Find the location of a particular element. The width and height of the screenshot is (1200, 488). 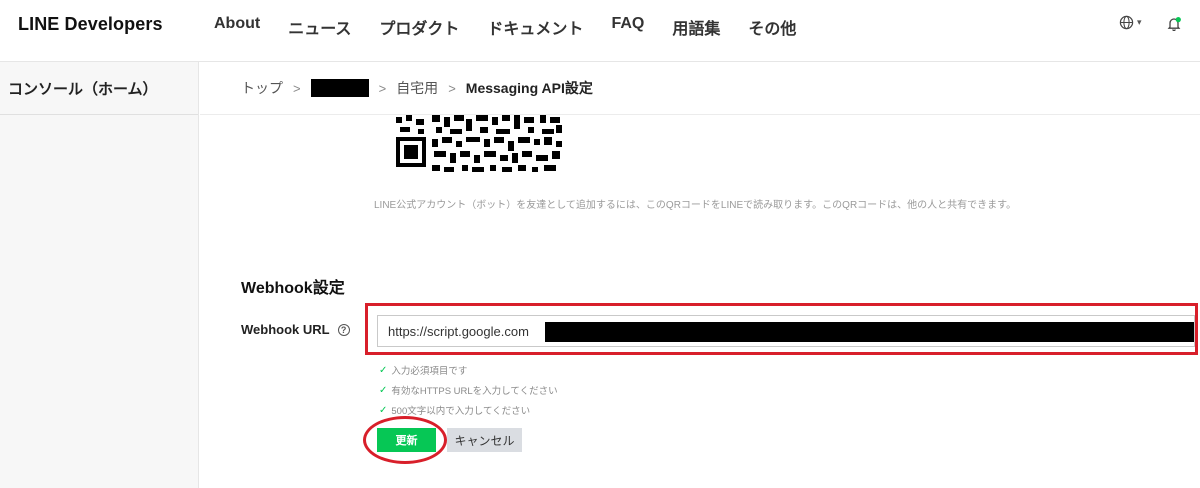

cancel-button: キャンセル is located at coordinates (484, 440).